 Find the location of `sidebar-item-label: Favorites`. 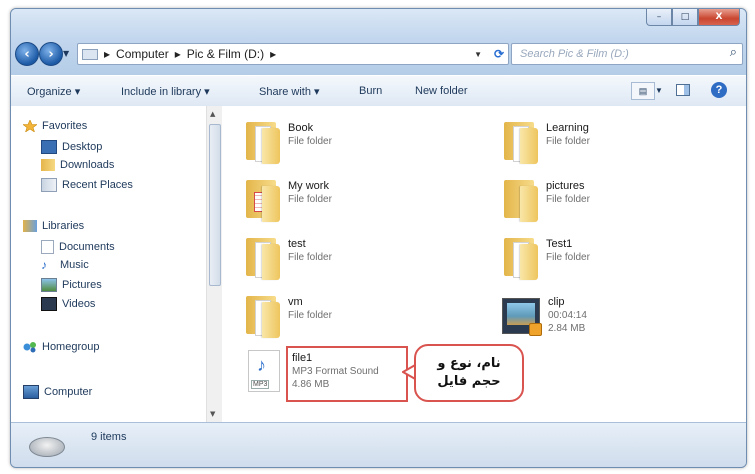

sidebar-item-label: Favorites is located at coordinates (65, 126).